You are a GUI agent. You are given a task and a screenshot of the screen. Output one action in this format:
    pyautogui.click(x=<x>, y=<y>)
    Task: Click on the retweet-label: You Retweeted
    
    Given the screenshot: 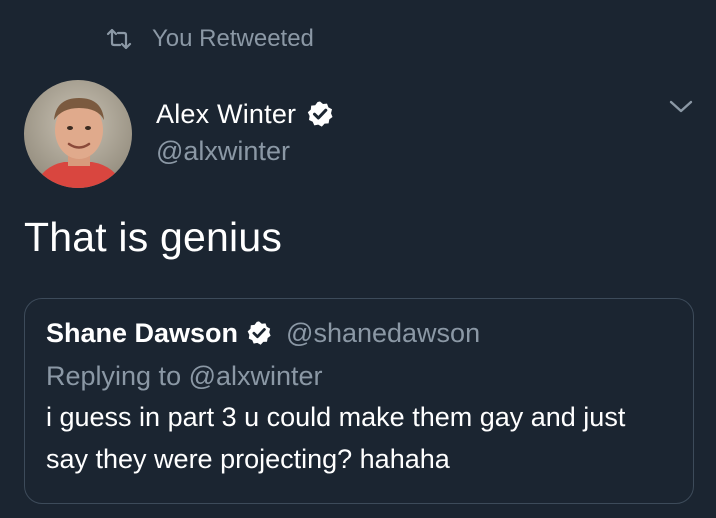 What is the action you would take?
    pyautogui.click(x=233, y=38)
    